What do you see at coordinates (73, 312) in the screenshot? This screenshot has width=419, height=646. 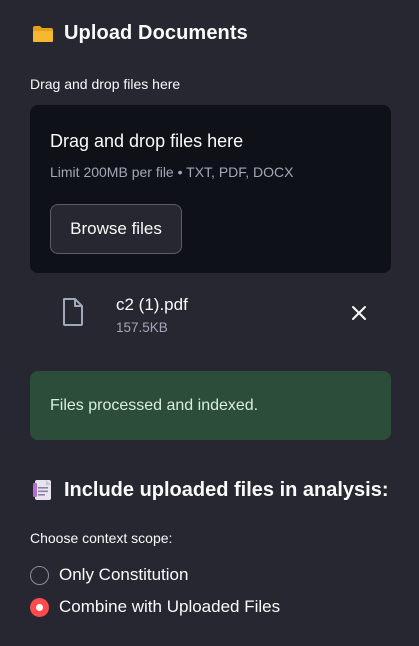 I see `file-icon` at bounding box center [73, 312].